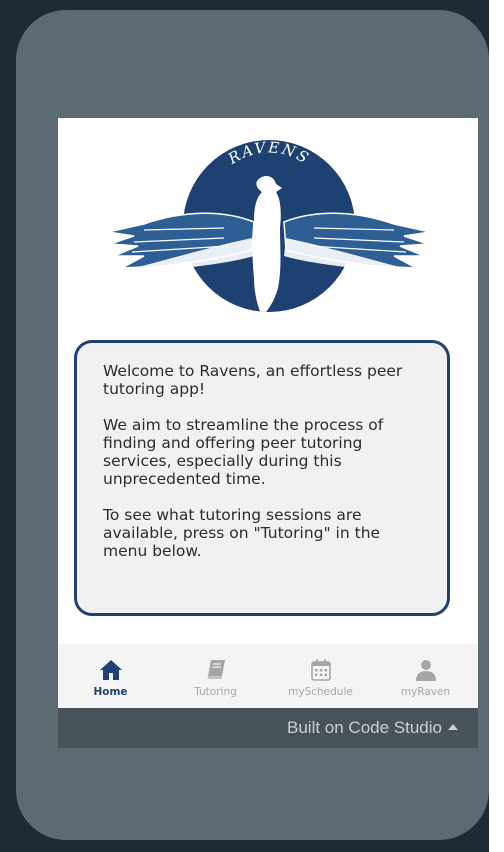 The height and width of the screenshot is (852, 504). Describe the element at coordinates (364, 727) in the screenshot. I see `footer-label: Built on Code Studio` at that location.